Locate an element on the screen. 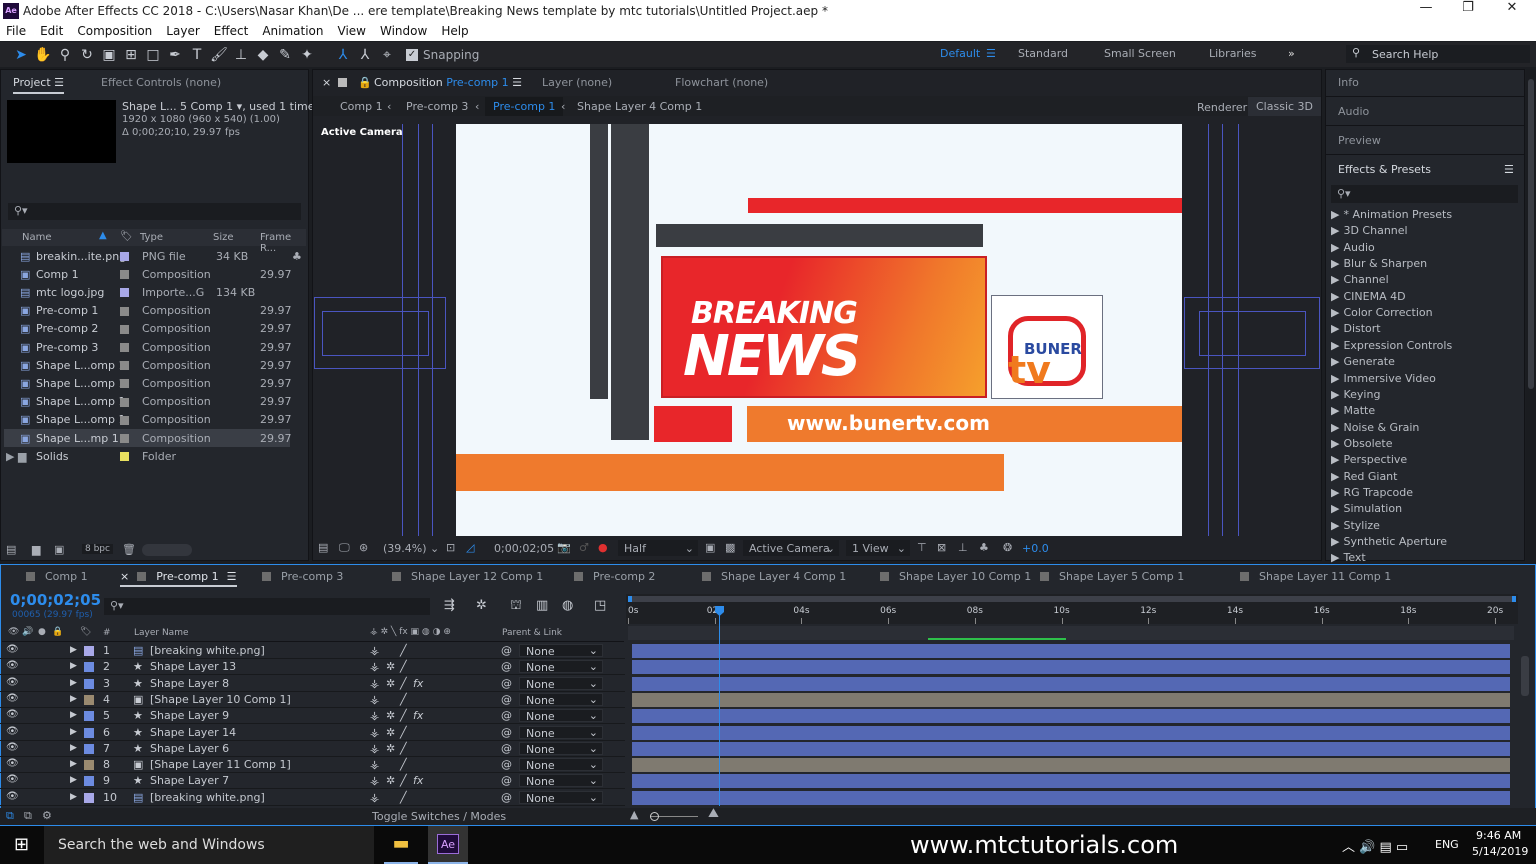  effect-category: ▶ Obsolete is located at coordinates (1361, 443).